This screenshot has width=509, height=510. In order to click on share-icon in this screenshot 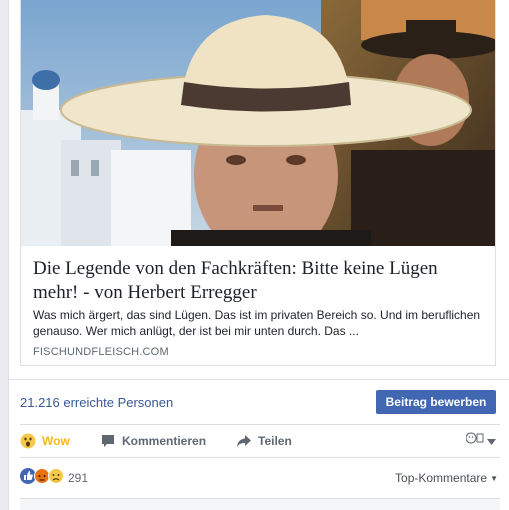, I will do `click(244, 441)`.